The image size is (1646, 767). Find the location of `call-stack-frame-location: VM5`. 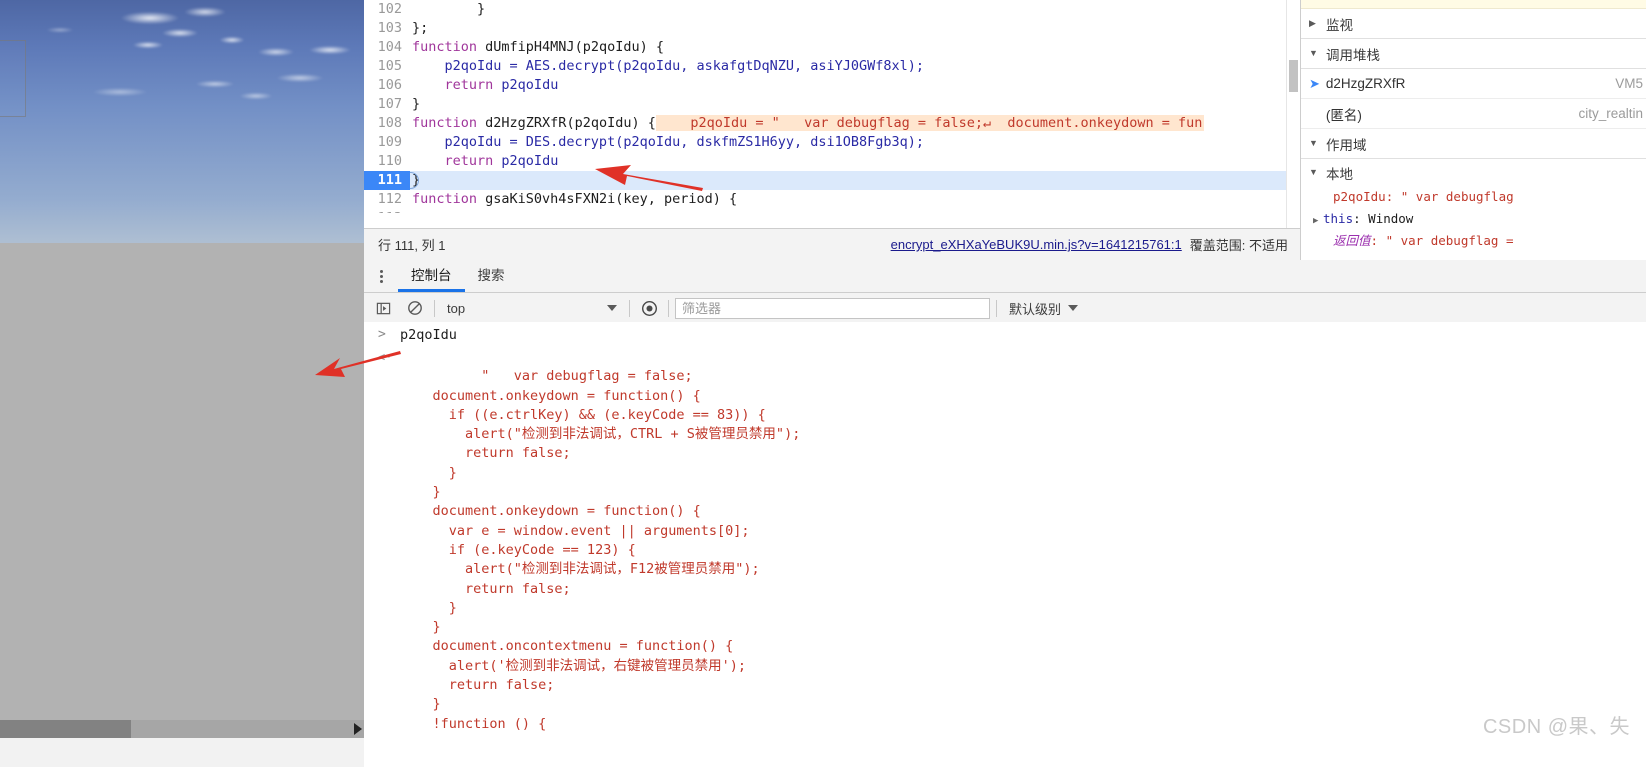

call-stack-frame-location: VM5 is located at coordinates (1629, 83).